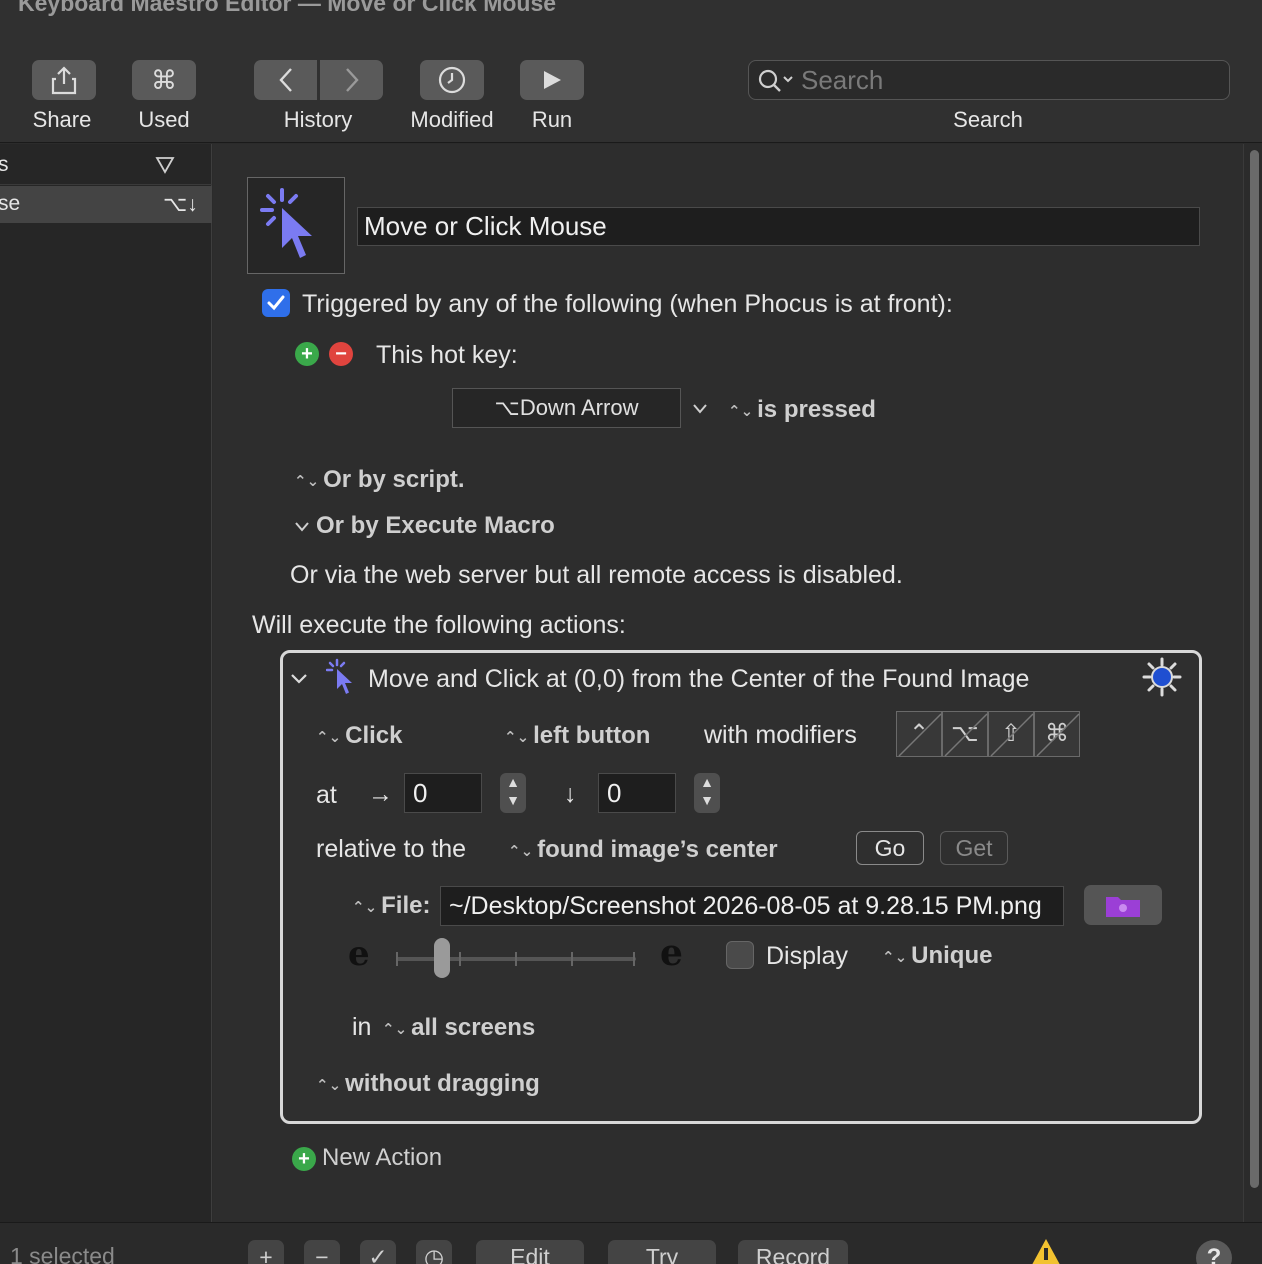  What do you see at coordinates (299, 679) in the screenshot?
I see `disclosure-chevron-icon` at bounding box center [299, 679].